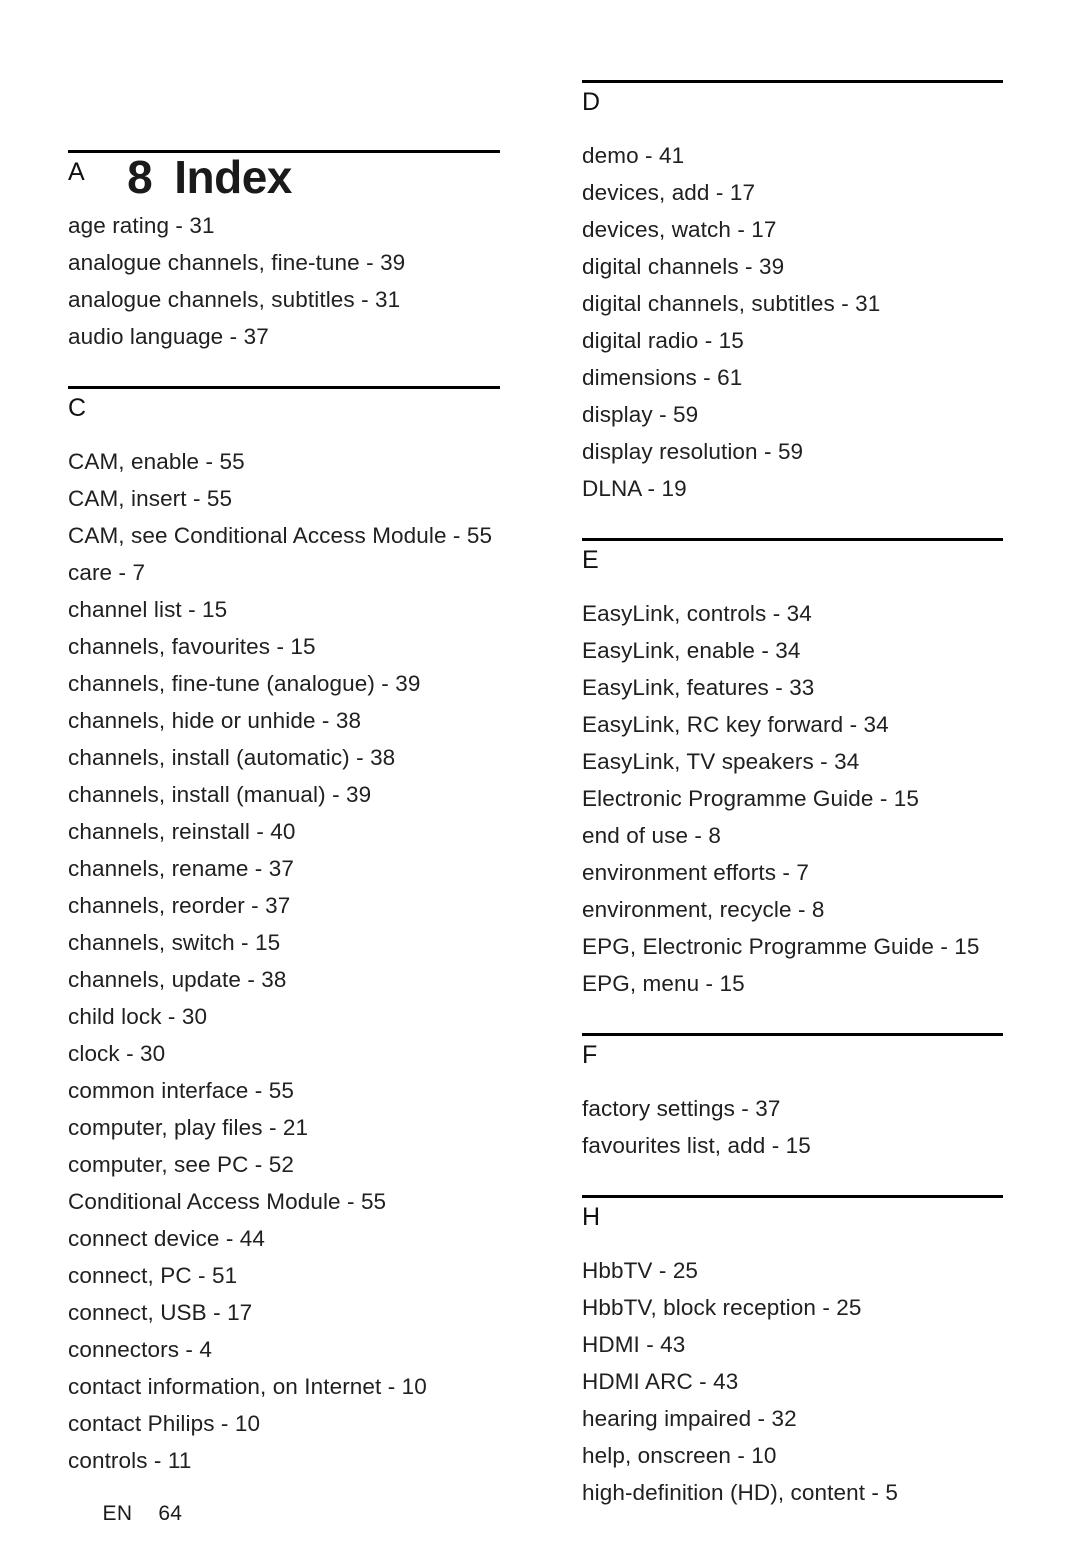 Image resolution: width=1080 pixels, height=1550 pixels. Describe the element at coordinates (793, 983) in the screenshot. I see `index-entry: EPG, menu - 15` at that location.